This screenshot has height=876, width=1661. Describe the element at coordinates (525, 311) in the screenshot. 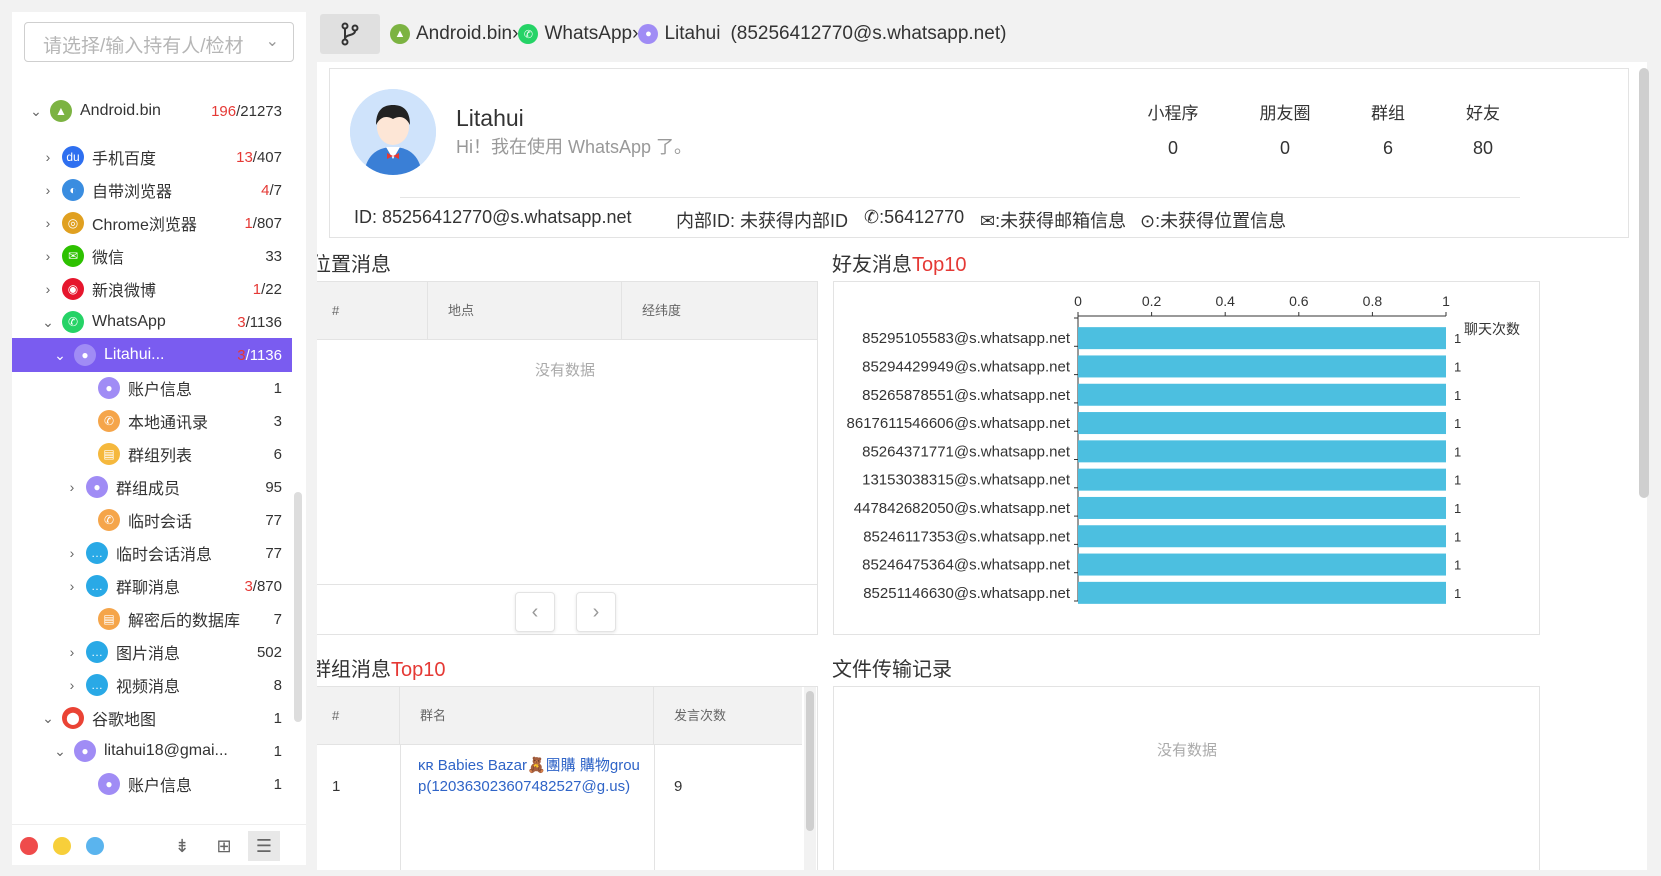

I see `column-header: 地点` at that location.